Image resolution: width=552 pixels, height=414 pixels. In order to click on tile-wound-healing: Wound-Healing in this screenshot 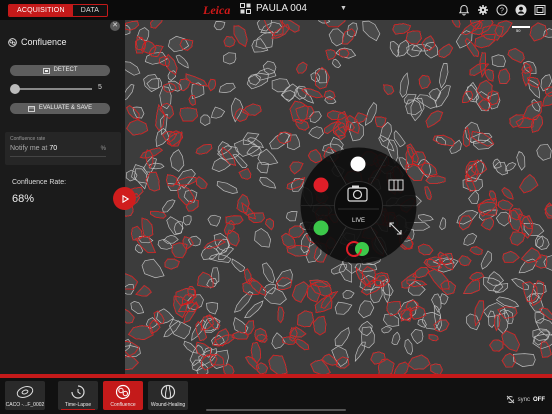, I will do `click(168, 395)`.